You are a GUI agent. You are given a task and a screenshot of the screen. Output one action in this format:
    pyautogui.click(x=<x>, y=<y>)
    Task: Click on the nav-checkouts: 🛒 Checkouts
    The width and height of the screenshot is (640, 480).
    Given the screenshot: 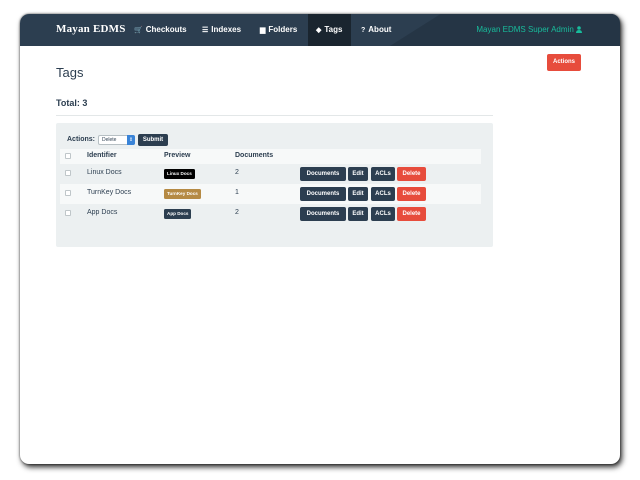 What is the action you would take?
    pyautogui.click(x=160, y=30)
    